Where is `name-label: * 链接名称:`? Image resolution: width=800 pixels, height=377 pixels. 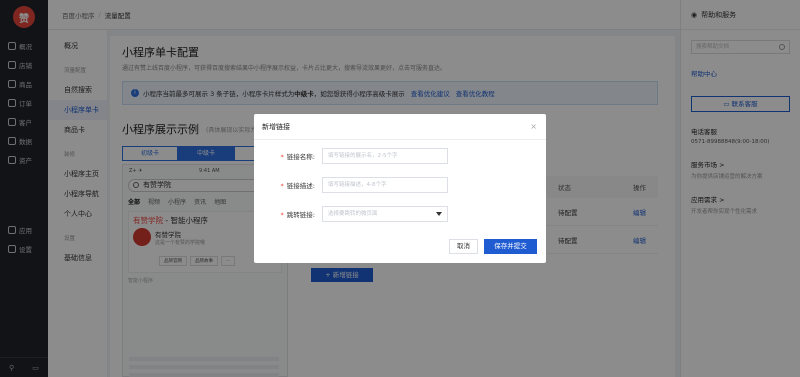 name-label: * 链接名称: is located at coordinates (297, 157).